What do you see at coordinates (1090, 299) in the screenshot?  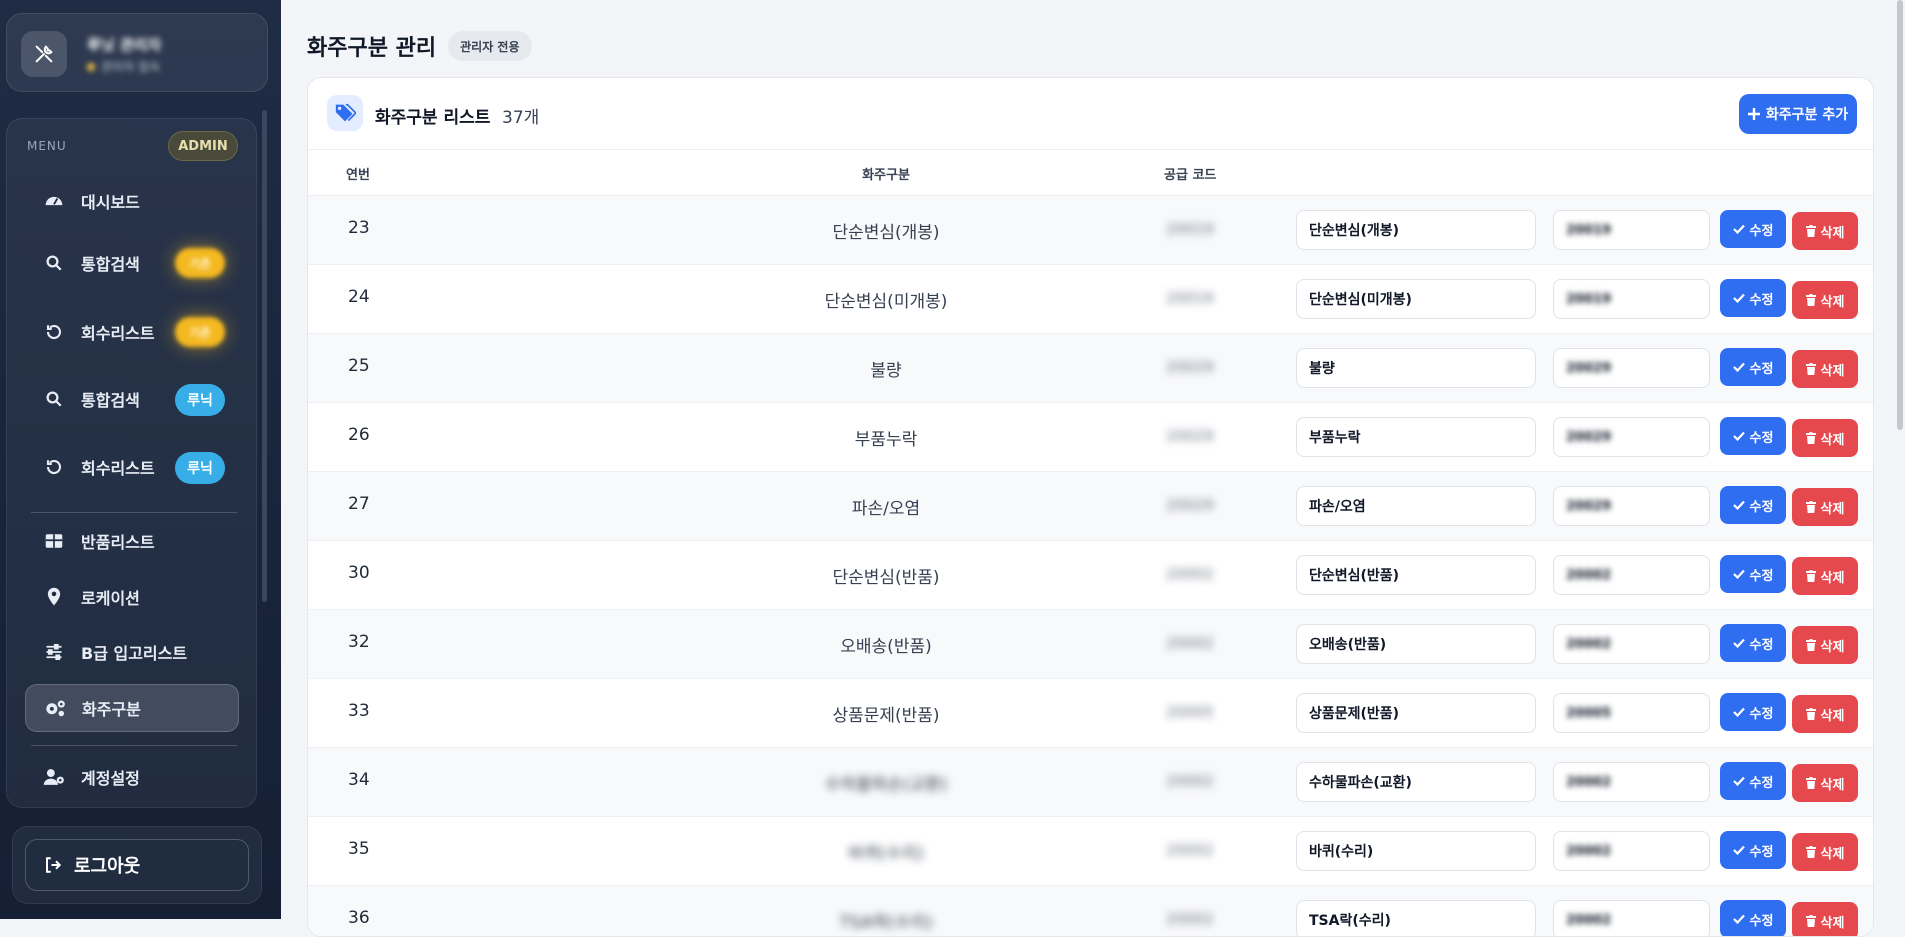 I see `table-row: 24 단순변심(미개봉) 20019 단순변심(미개봉) 20019 수정 삭제` at bounding box center [1090, 299].